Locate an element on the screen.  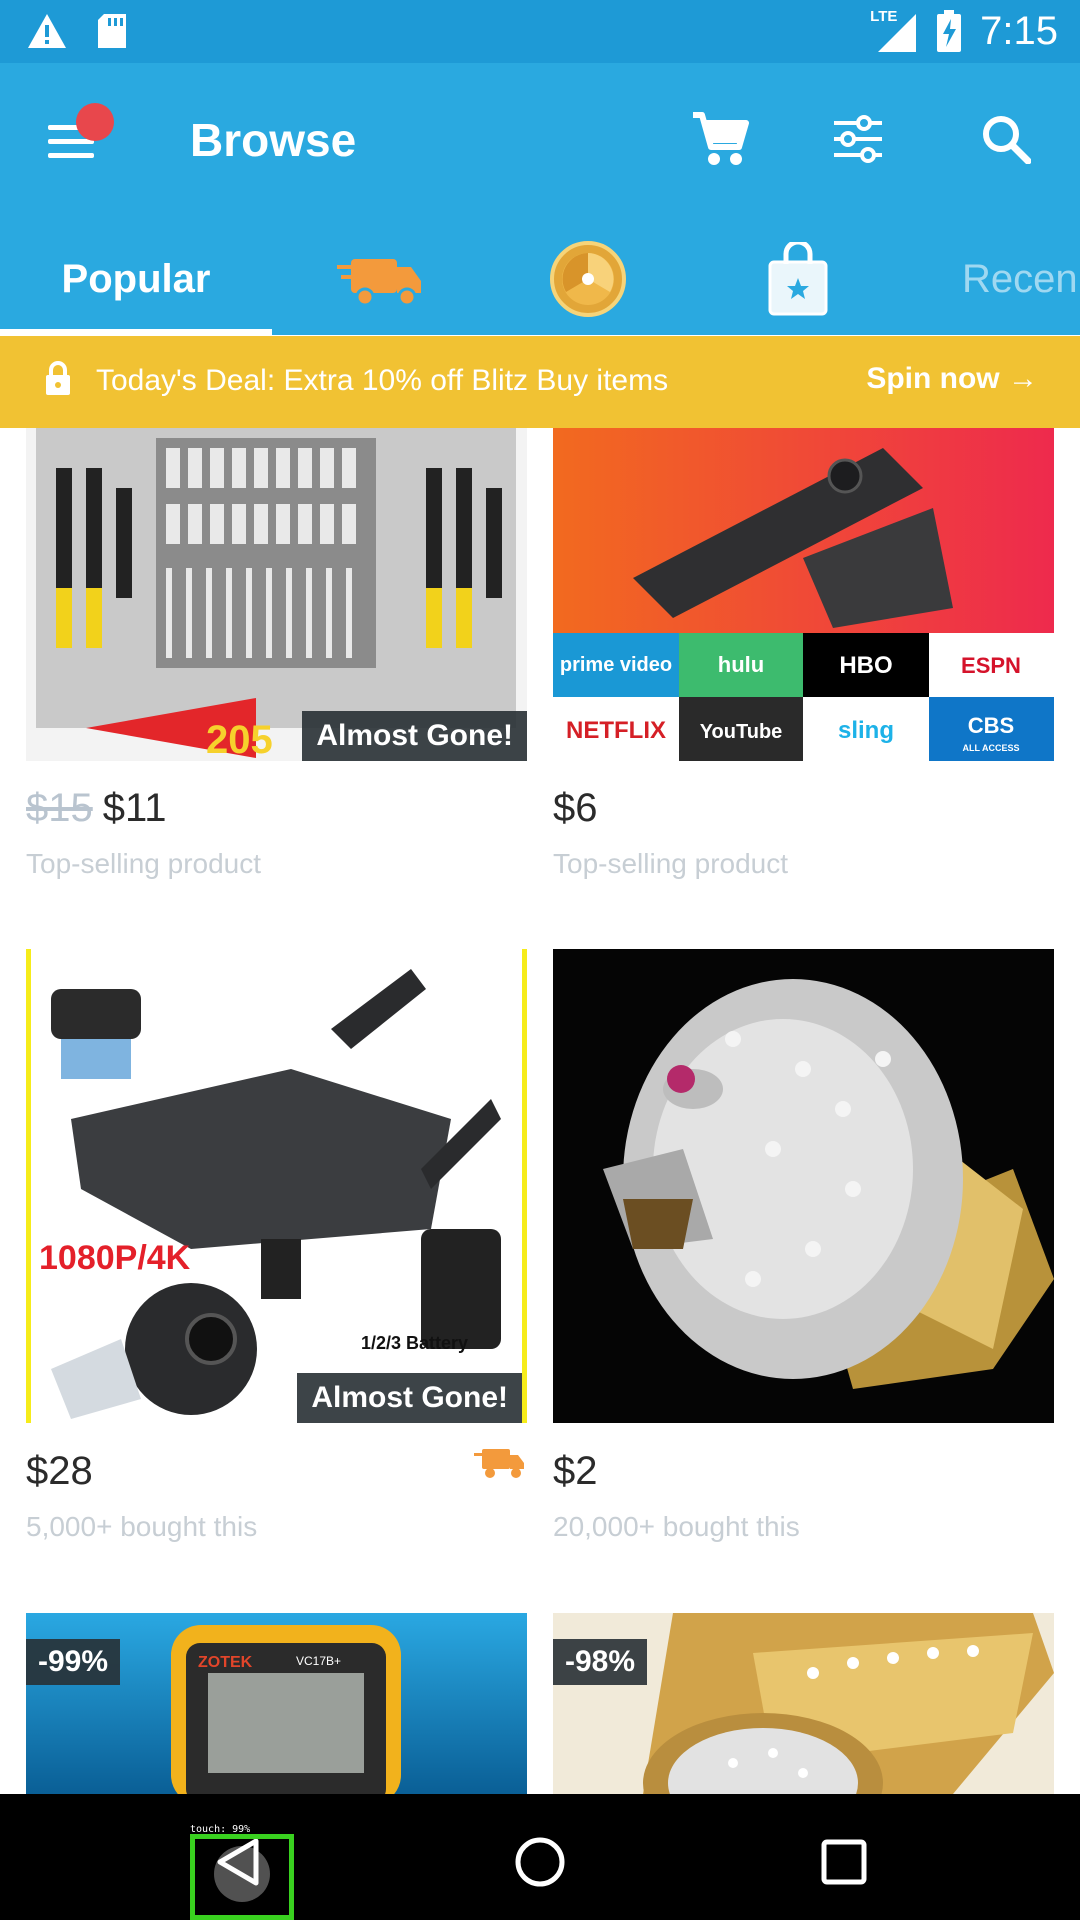
product-card: $2 20,000+ bought this is located at coordinates (803, 1245).